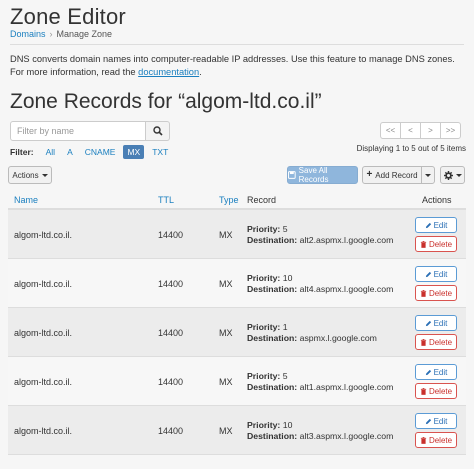  What do you see at coordinates (346, 289) in the screenshot?
I see `record-destination: alt4.aspmx.l.google.com` at bounding box center [346, 289].